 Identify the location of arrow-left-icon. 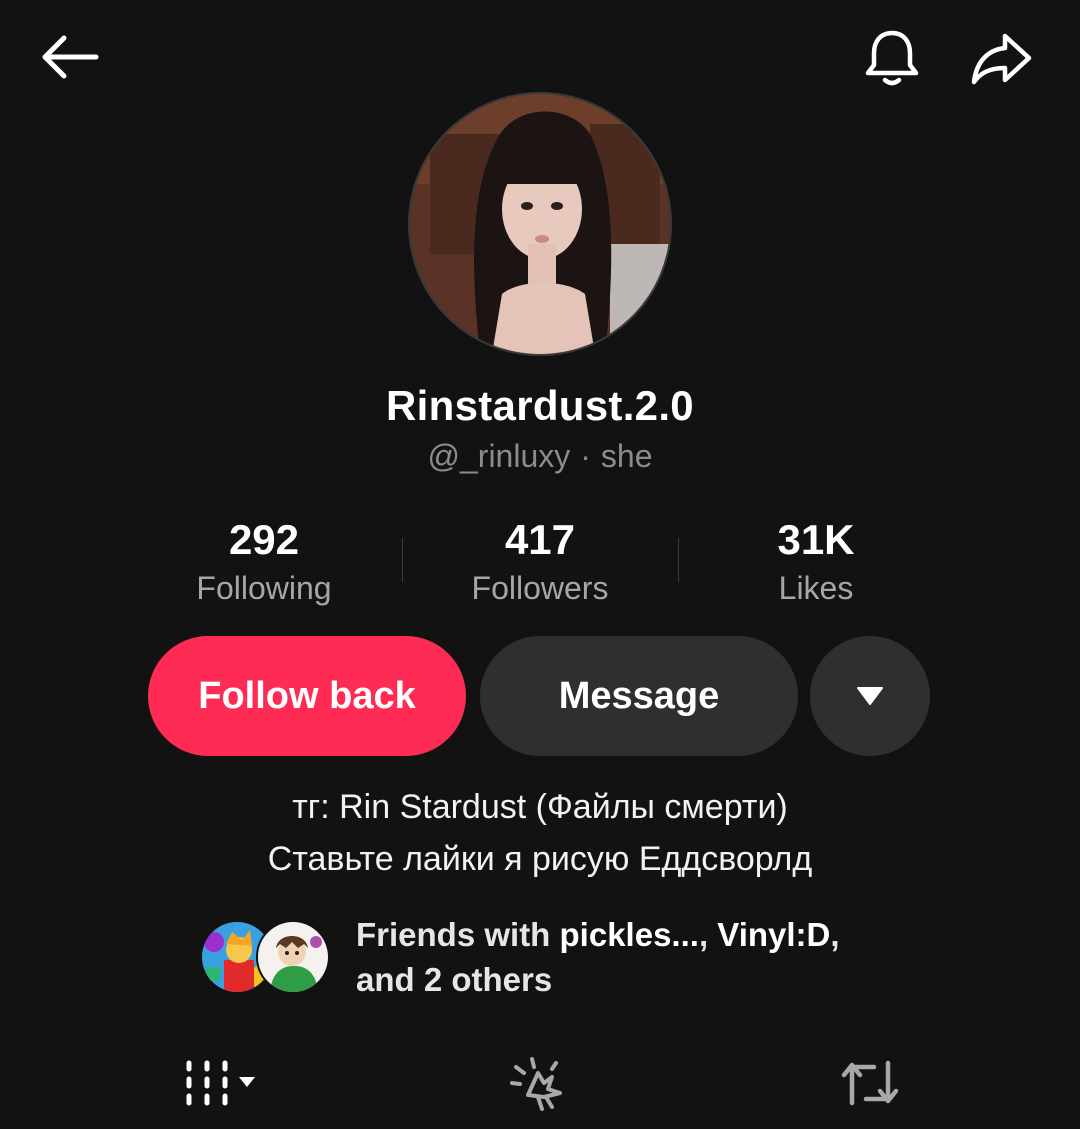
(70, 57).